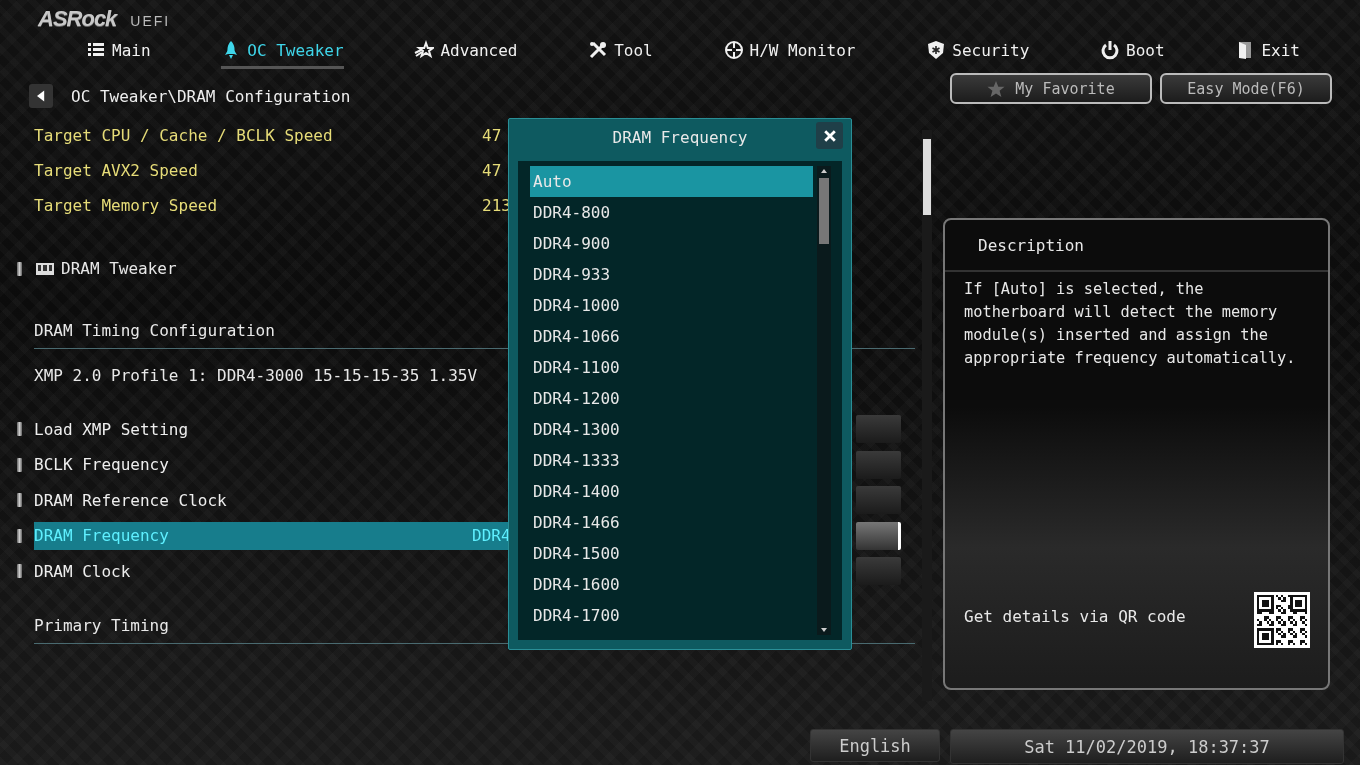 This screenshot has height=765, width=1360. Describe the element at coordinates (1130, 324) in the screenshot. I see `description-text: If [Auto] is selected, the motherboard will detect the memory module(s) inserted and assign the appropriate frequency automatically.` at that location.